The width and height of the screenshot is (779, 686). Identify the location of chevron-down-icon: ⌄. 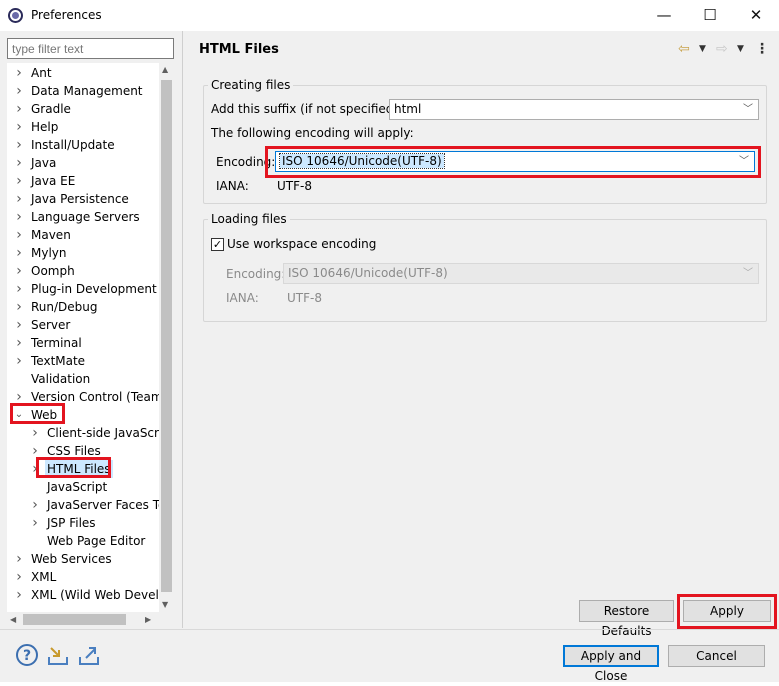
(19, 415).